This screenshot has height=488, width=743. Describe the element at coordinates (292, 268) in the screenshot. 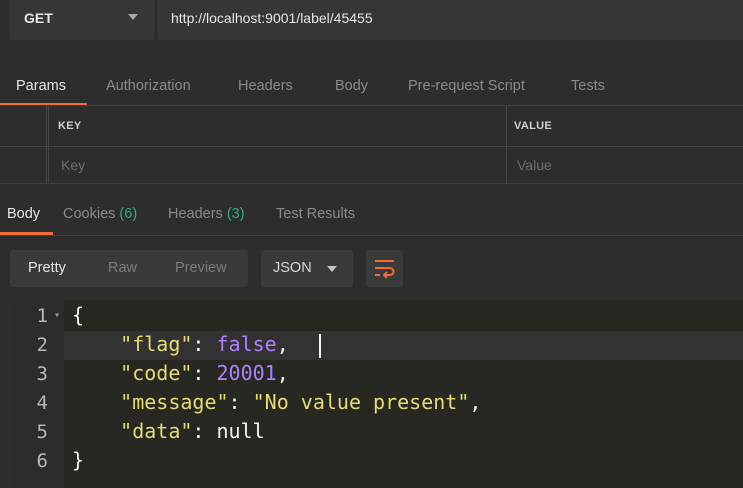

I see `format-label: JSON` at that location.